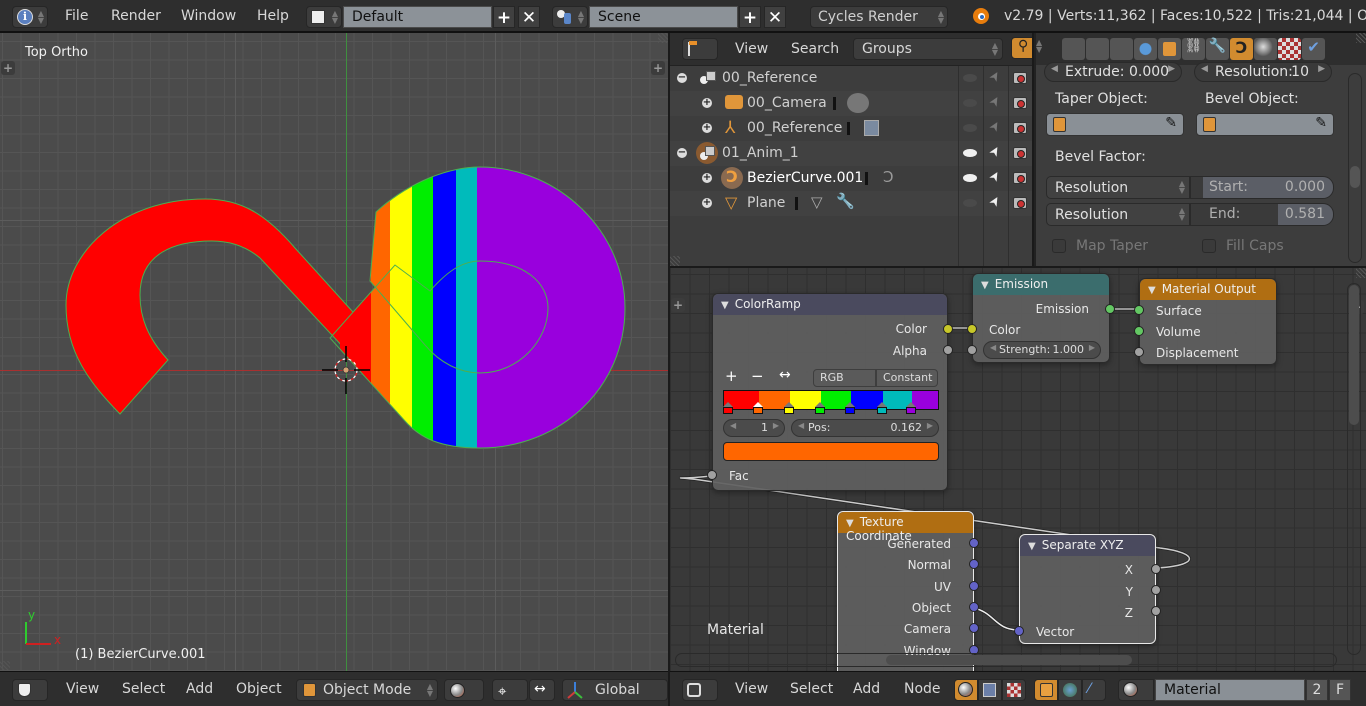 Image resolution: width=1366 pixels, height=706 pixels. I want to click on socket-fac-in, so click(712, 475).